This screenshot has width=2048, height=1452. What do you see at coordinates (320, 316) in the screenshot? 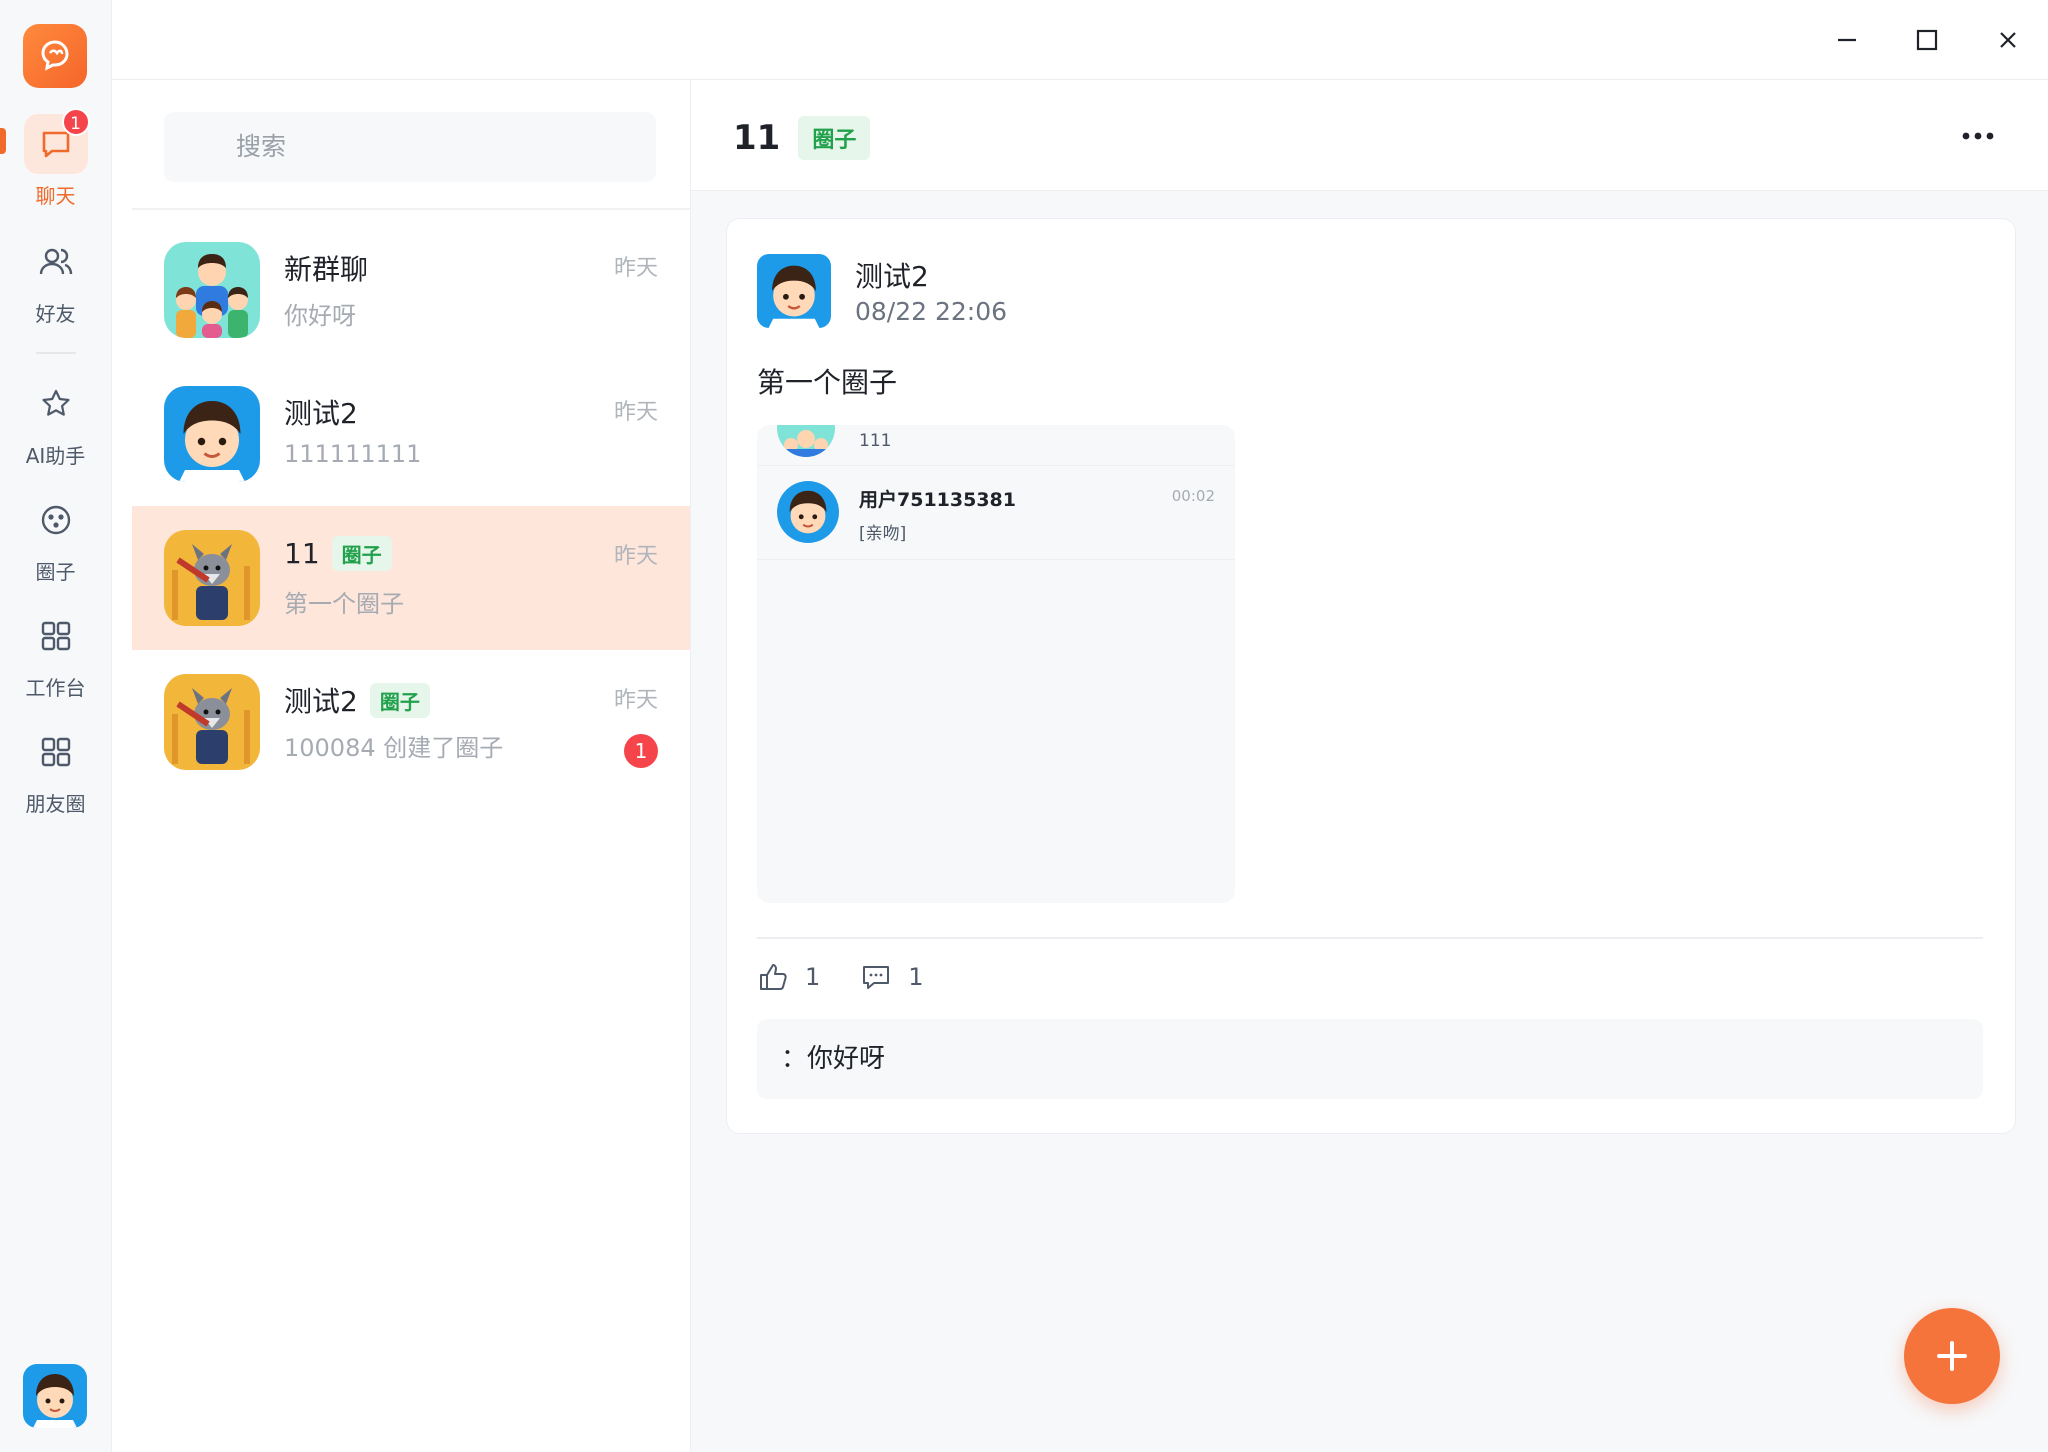
I see `conversation-preview: 你好呀` at bounding box center [320, 316].